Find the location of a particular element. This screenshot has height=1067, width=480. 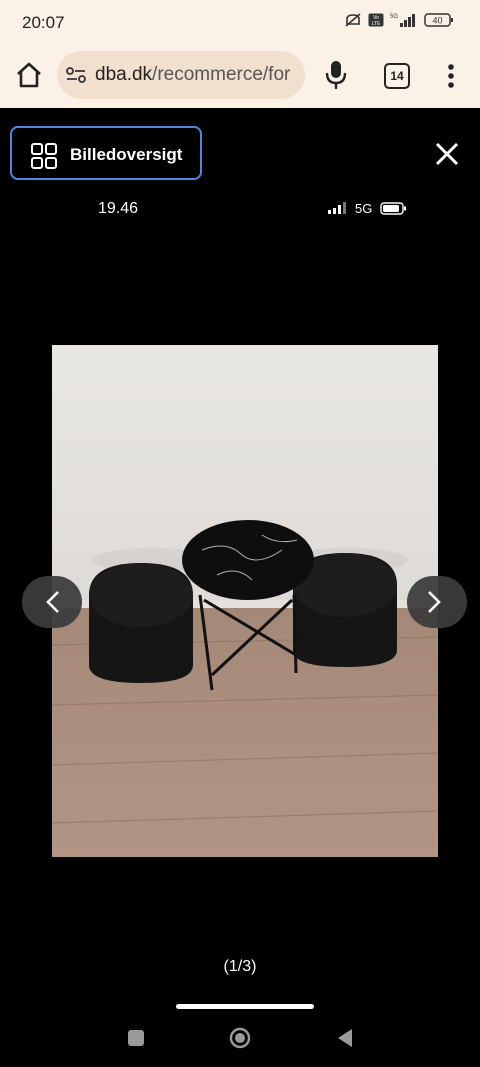

url-path: /recommerce/for is located at coordinates (221, 74).